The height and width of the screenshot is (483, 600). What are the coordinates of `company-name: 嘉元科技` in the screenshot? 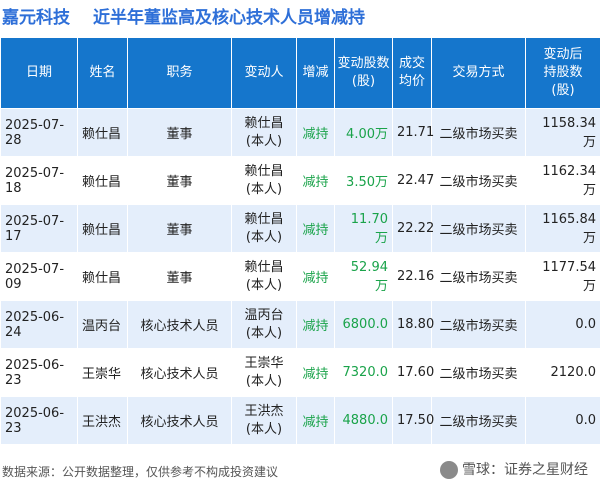 It's located at (36, 18).